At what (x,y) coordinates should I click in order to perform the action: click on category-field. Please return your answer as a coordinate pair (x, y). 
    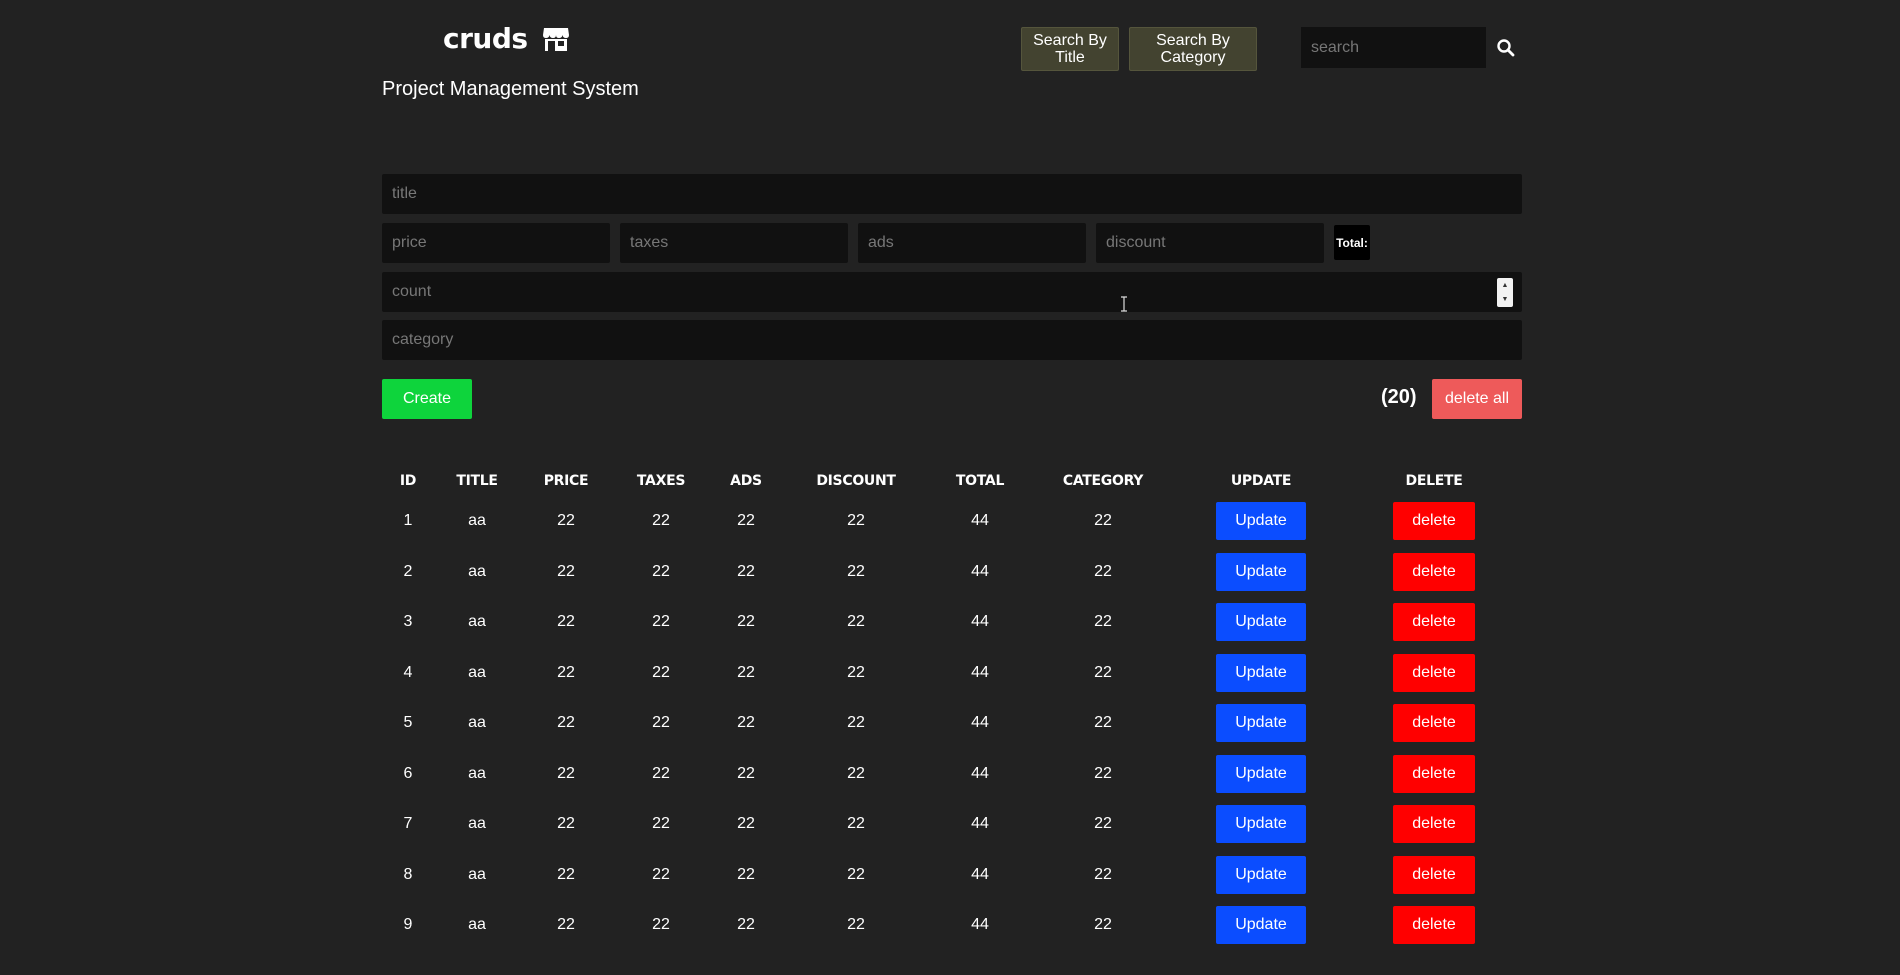
    Looking at the image, I should click on (952, 340).